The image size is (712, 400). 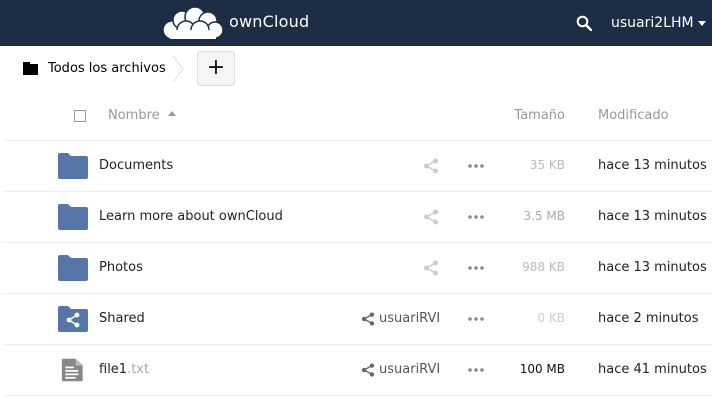 I want to click on file-name: file1.txt, so click(x=124, y=369).